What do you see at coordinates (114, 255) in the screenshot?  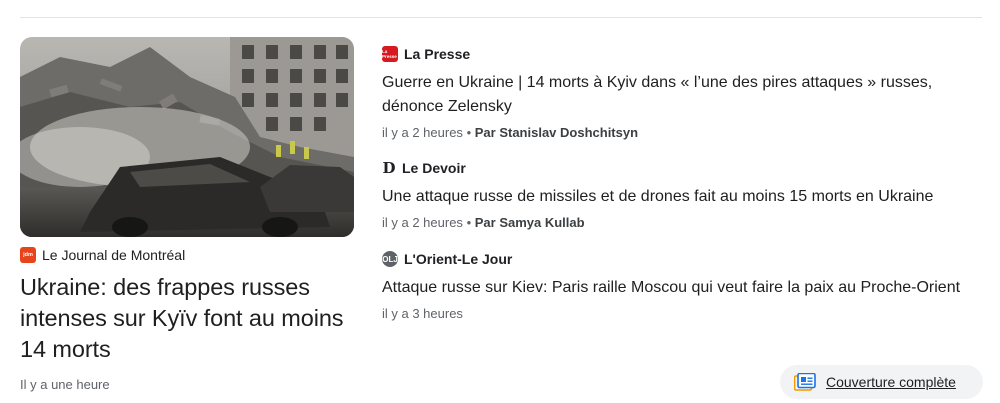 I see `lead-story-source-name: Le Journal de Montréal` at bounding box center [114, 255].